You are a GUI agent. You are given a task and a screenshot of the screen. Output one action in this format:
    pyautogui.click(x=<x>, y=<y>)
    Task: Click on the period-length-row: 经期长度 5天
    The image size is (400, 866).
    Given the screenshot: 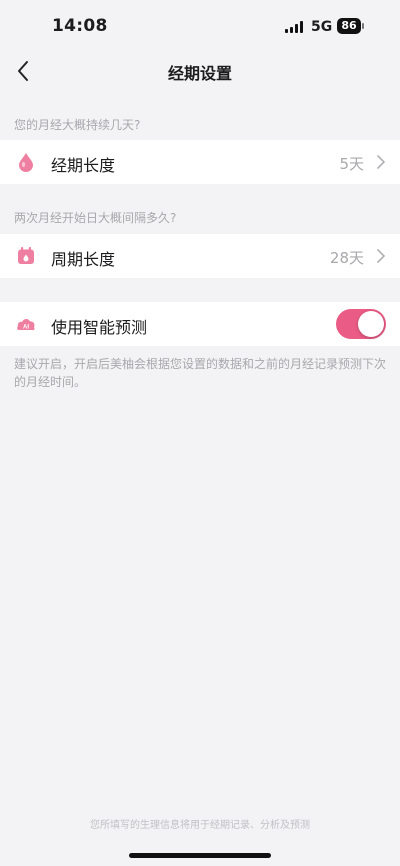 What is the action you would take?
    pyautogui.click(x=200, y=162)
    